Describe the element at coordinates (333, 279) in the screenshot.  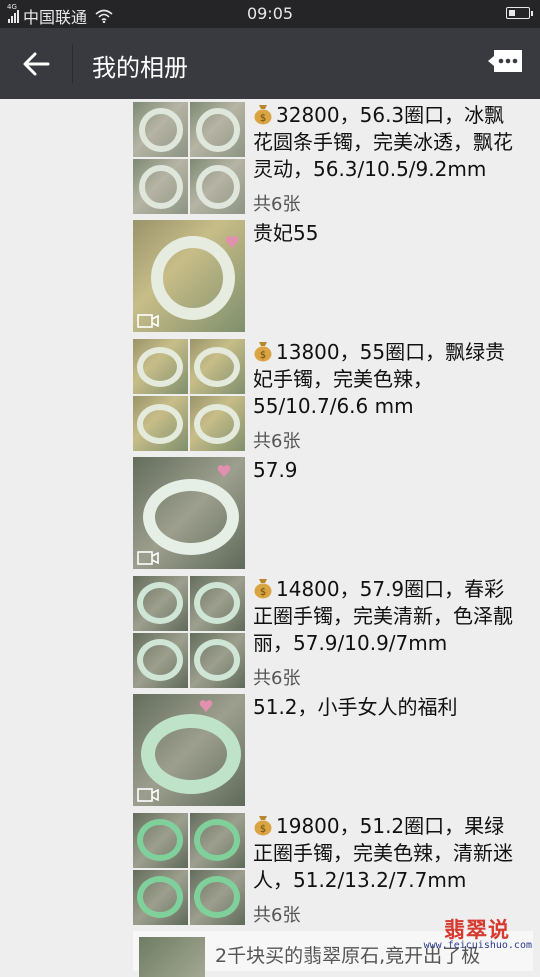
I see `album-post: 贵妃55` at that location.